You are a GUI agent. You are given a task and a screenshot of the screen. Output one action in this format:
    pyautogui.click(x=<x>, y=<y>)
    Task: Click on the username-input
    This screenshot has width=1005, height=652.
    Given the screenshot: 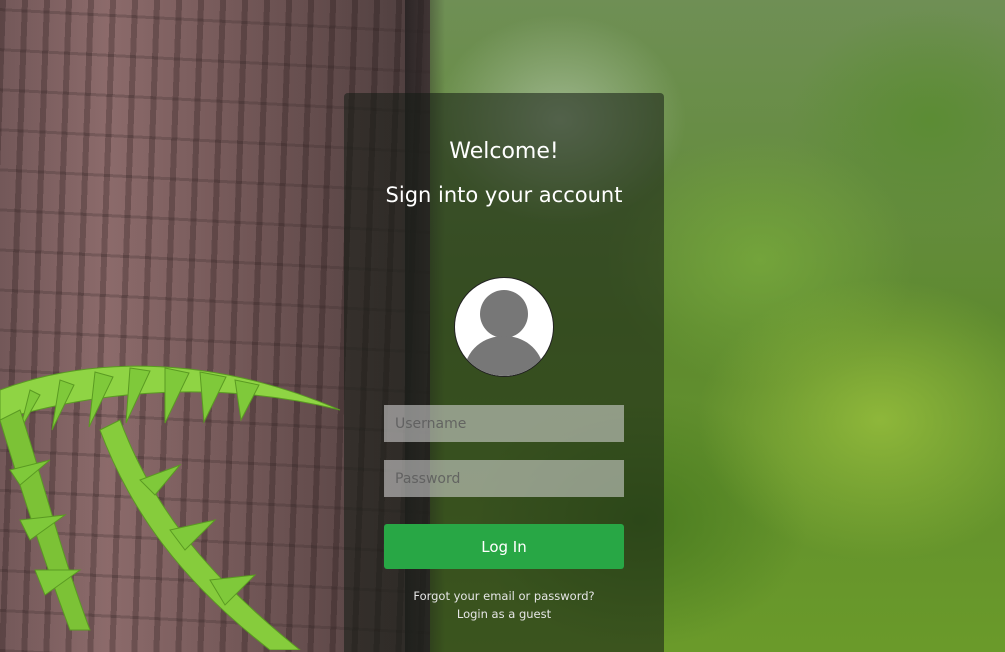 What is the action you would take?
    pyautogui.click(x=504, y=423)
    